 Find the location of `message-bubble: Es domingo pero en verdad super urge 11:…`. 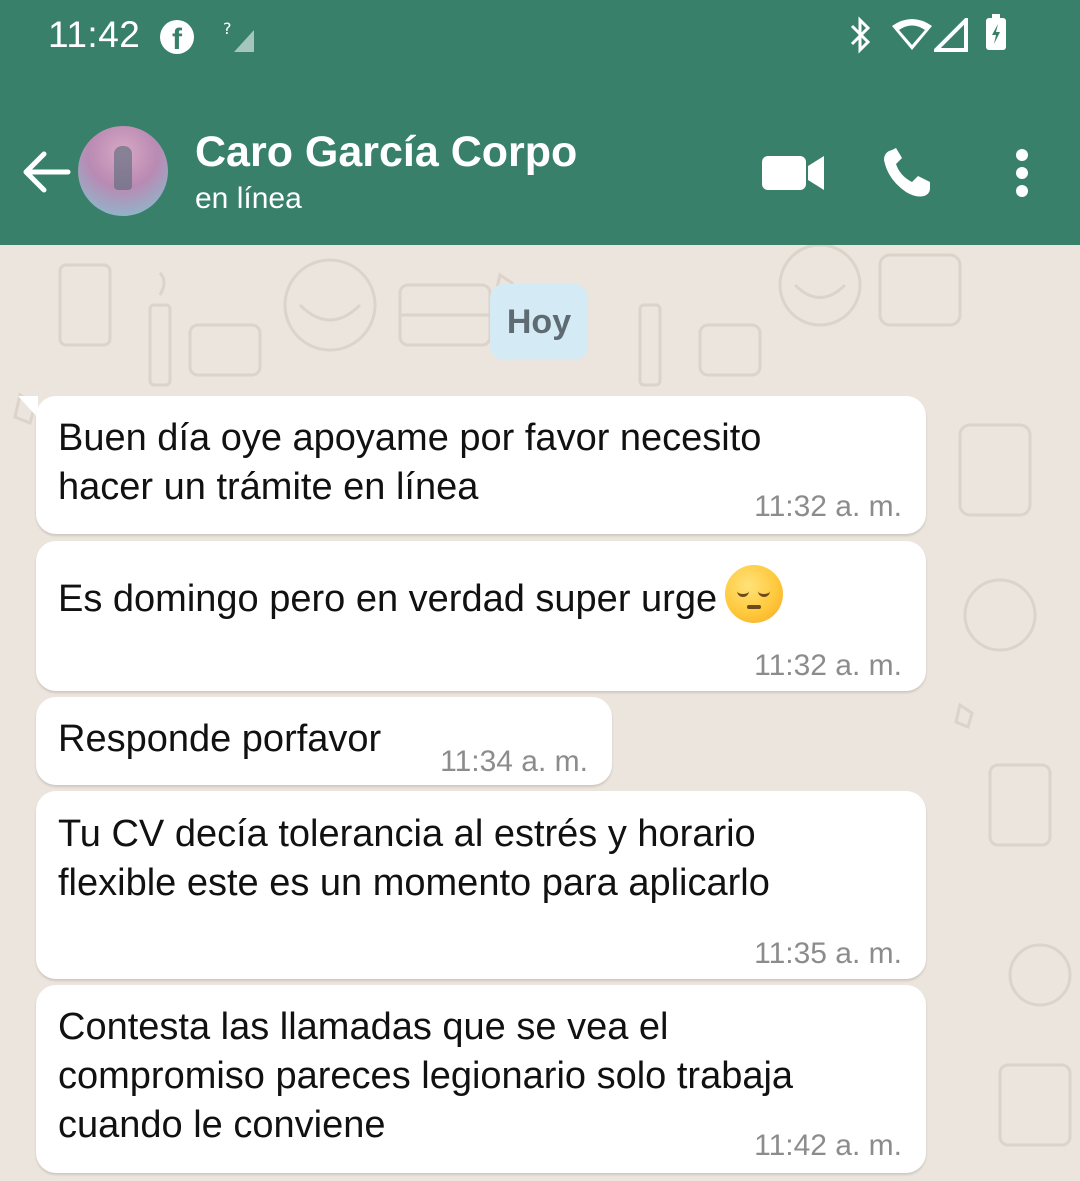

message-bubble: Es domingo pero en verdad super urge 11:… is located at coordinates (481, 616).